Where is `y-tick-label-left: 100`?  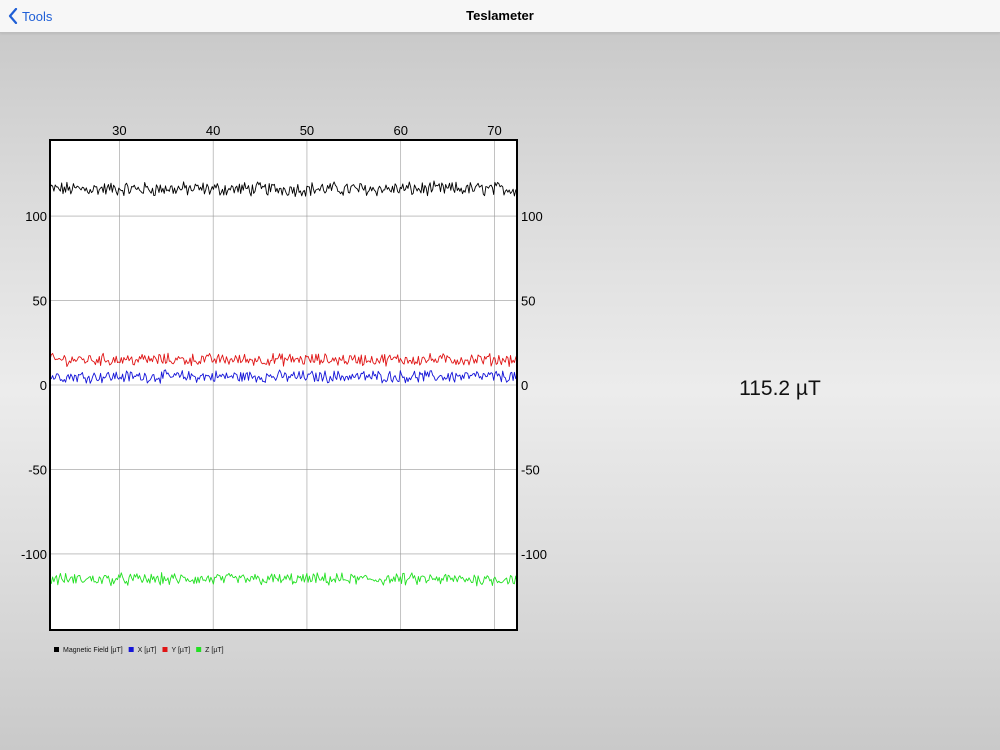
y-tick-label-left: 100 is located at coordinates (36, 216).